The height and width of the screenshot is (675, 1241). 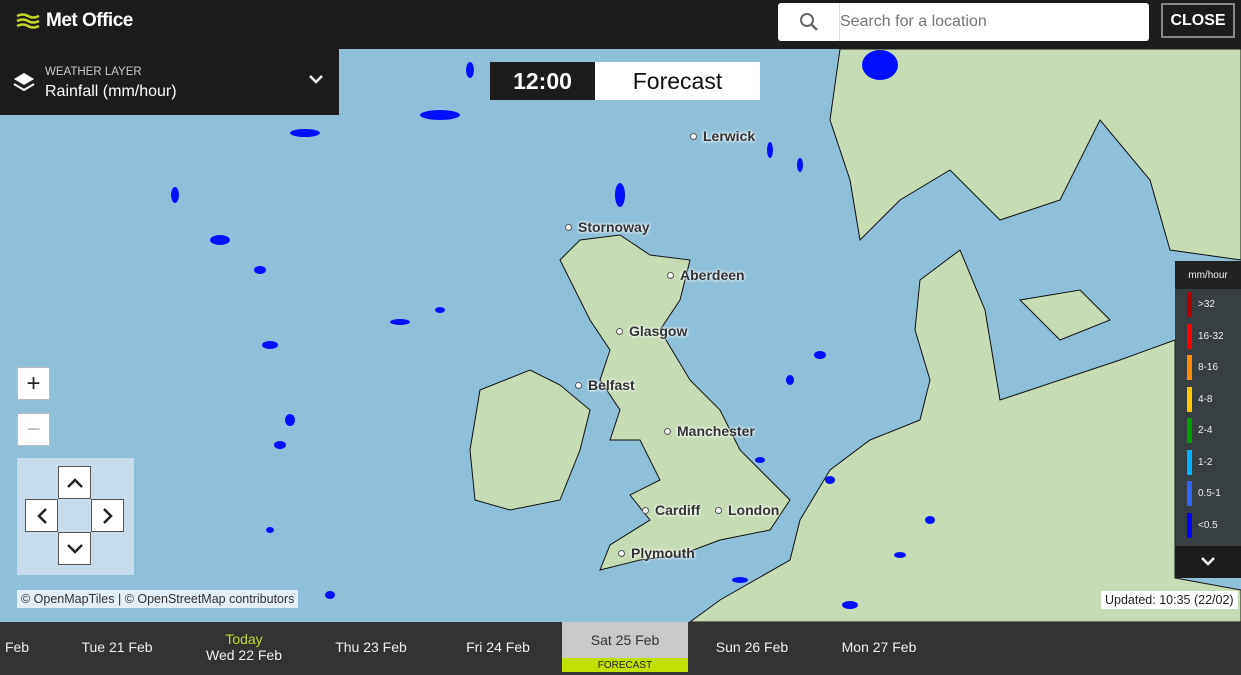 I want to click on legend-item: 1-2, so click(x=1208, y=463).